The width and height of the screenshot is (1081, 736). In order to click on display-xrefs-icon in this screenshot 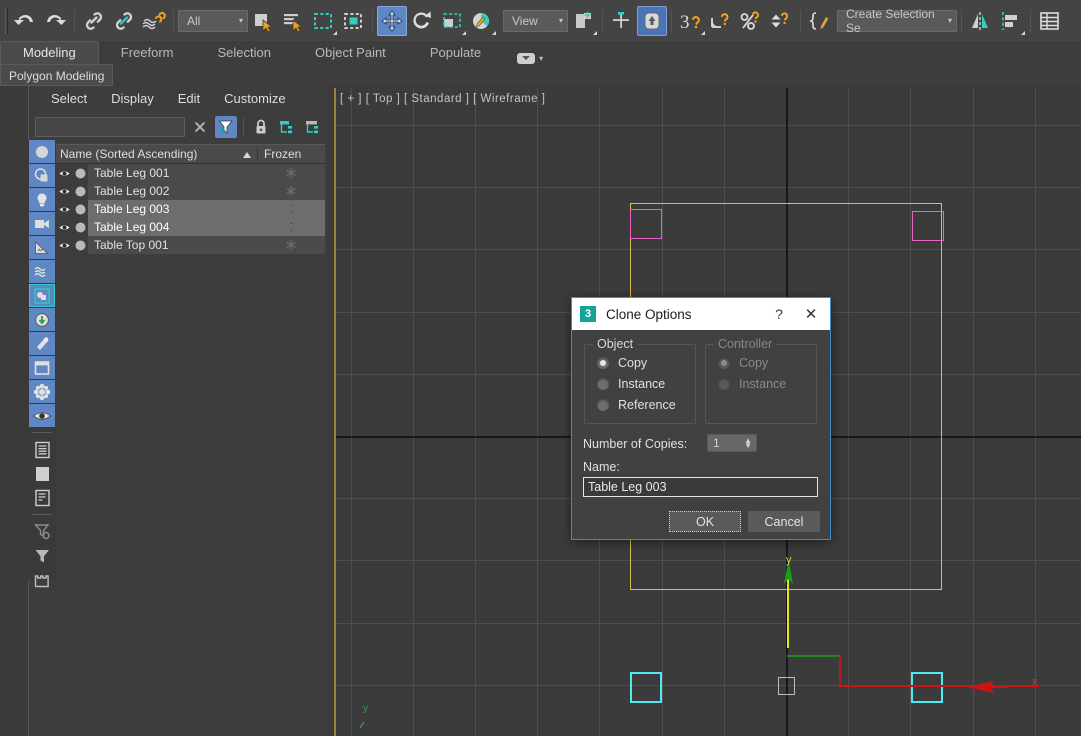, I will do `click(42, 319)`.